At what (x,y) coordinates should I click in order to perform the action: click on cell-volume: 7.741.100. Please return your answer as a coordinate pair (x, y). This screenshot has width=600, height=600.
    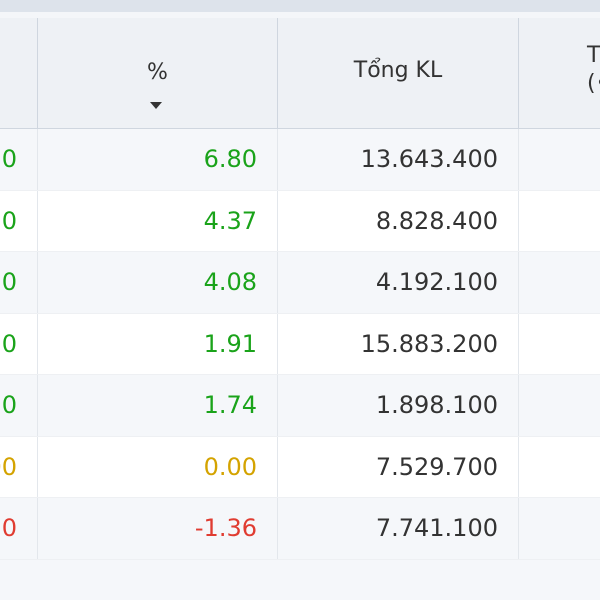
    Looking at the image, I should click on (397, 528).